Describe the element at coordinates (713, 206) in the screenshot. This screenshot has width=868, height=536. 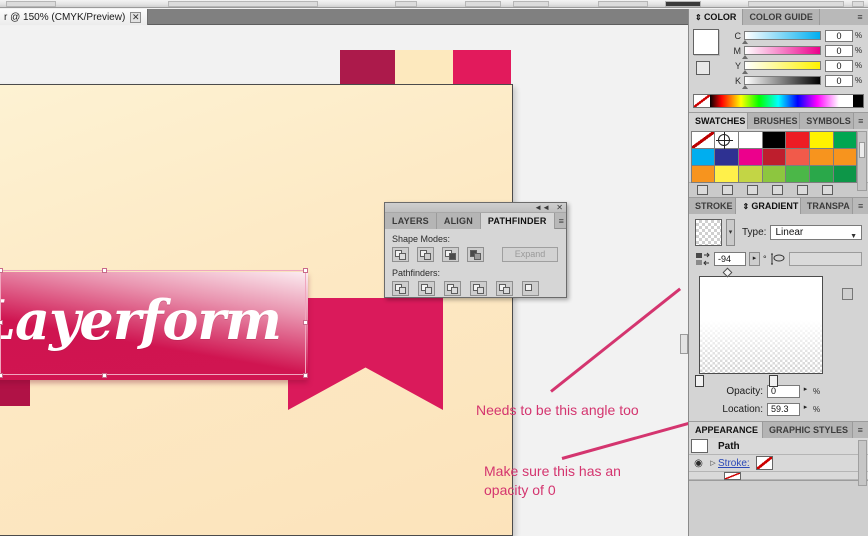
I see `tab-stroke: STROKE` at that location.